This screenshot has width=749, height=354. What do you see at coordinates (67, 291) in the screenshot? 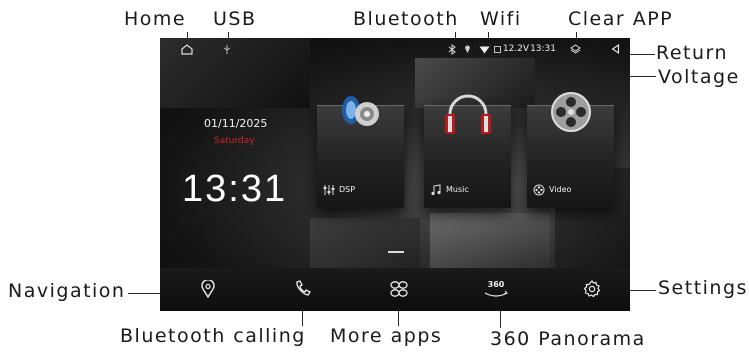
I see `callout-navigation: Navigation` at bounding box center [67, 291].